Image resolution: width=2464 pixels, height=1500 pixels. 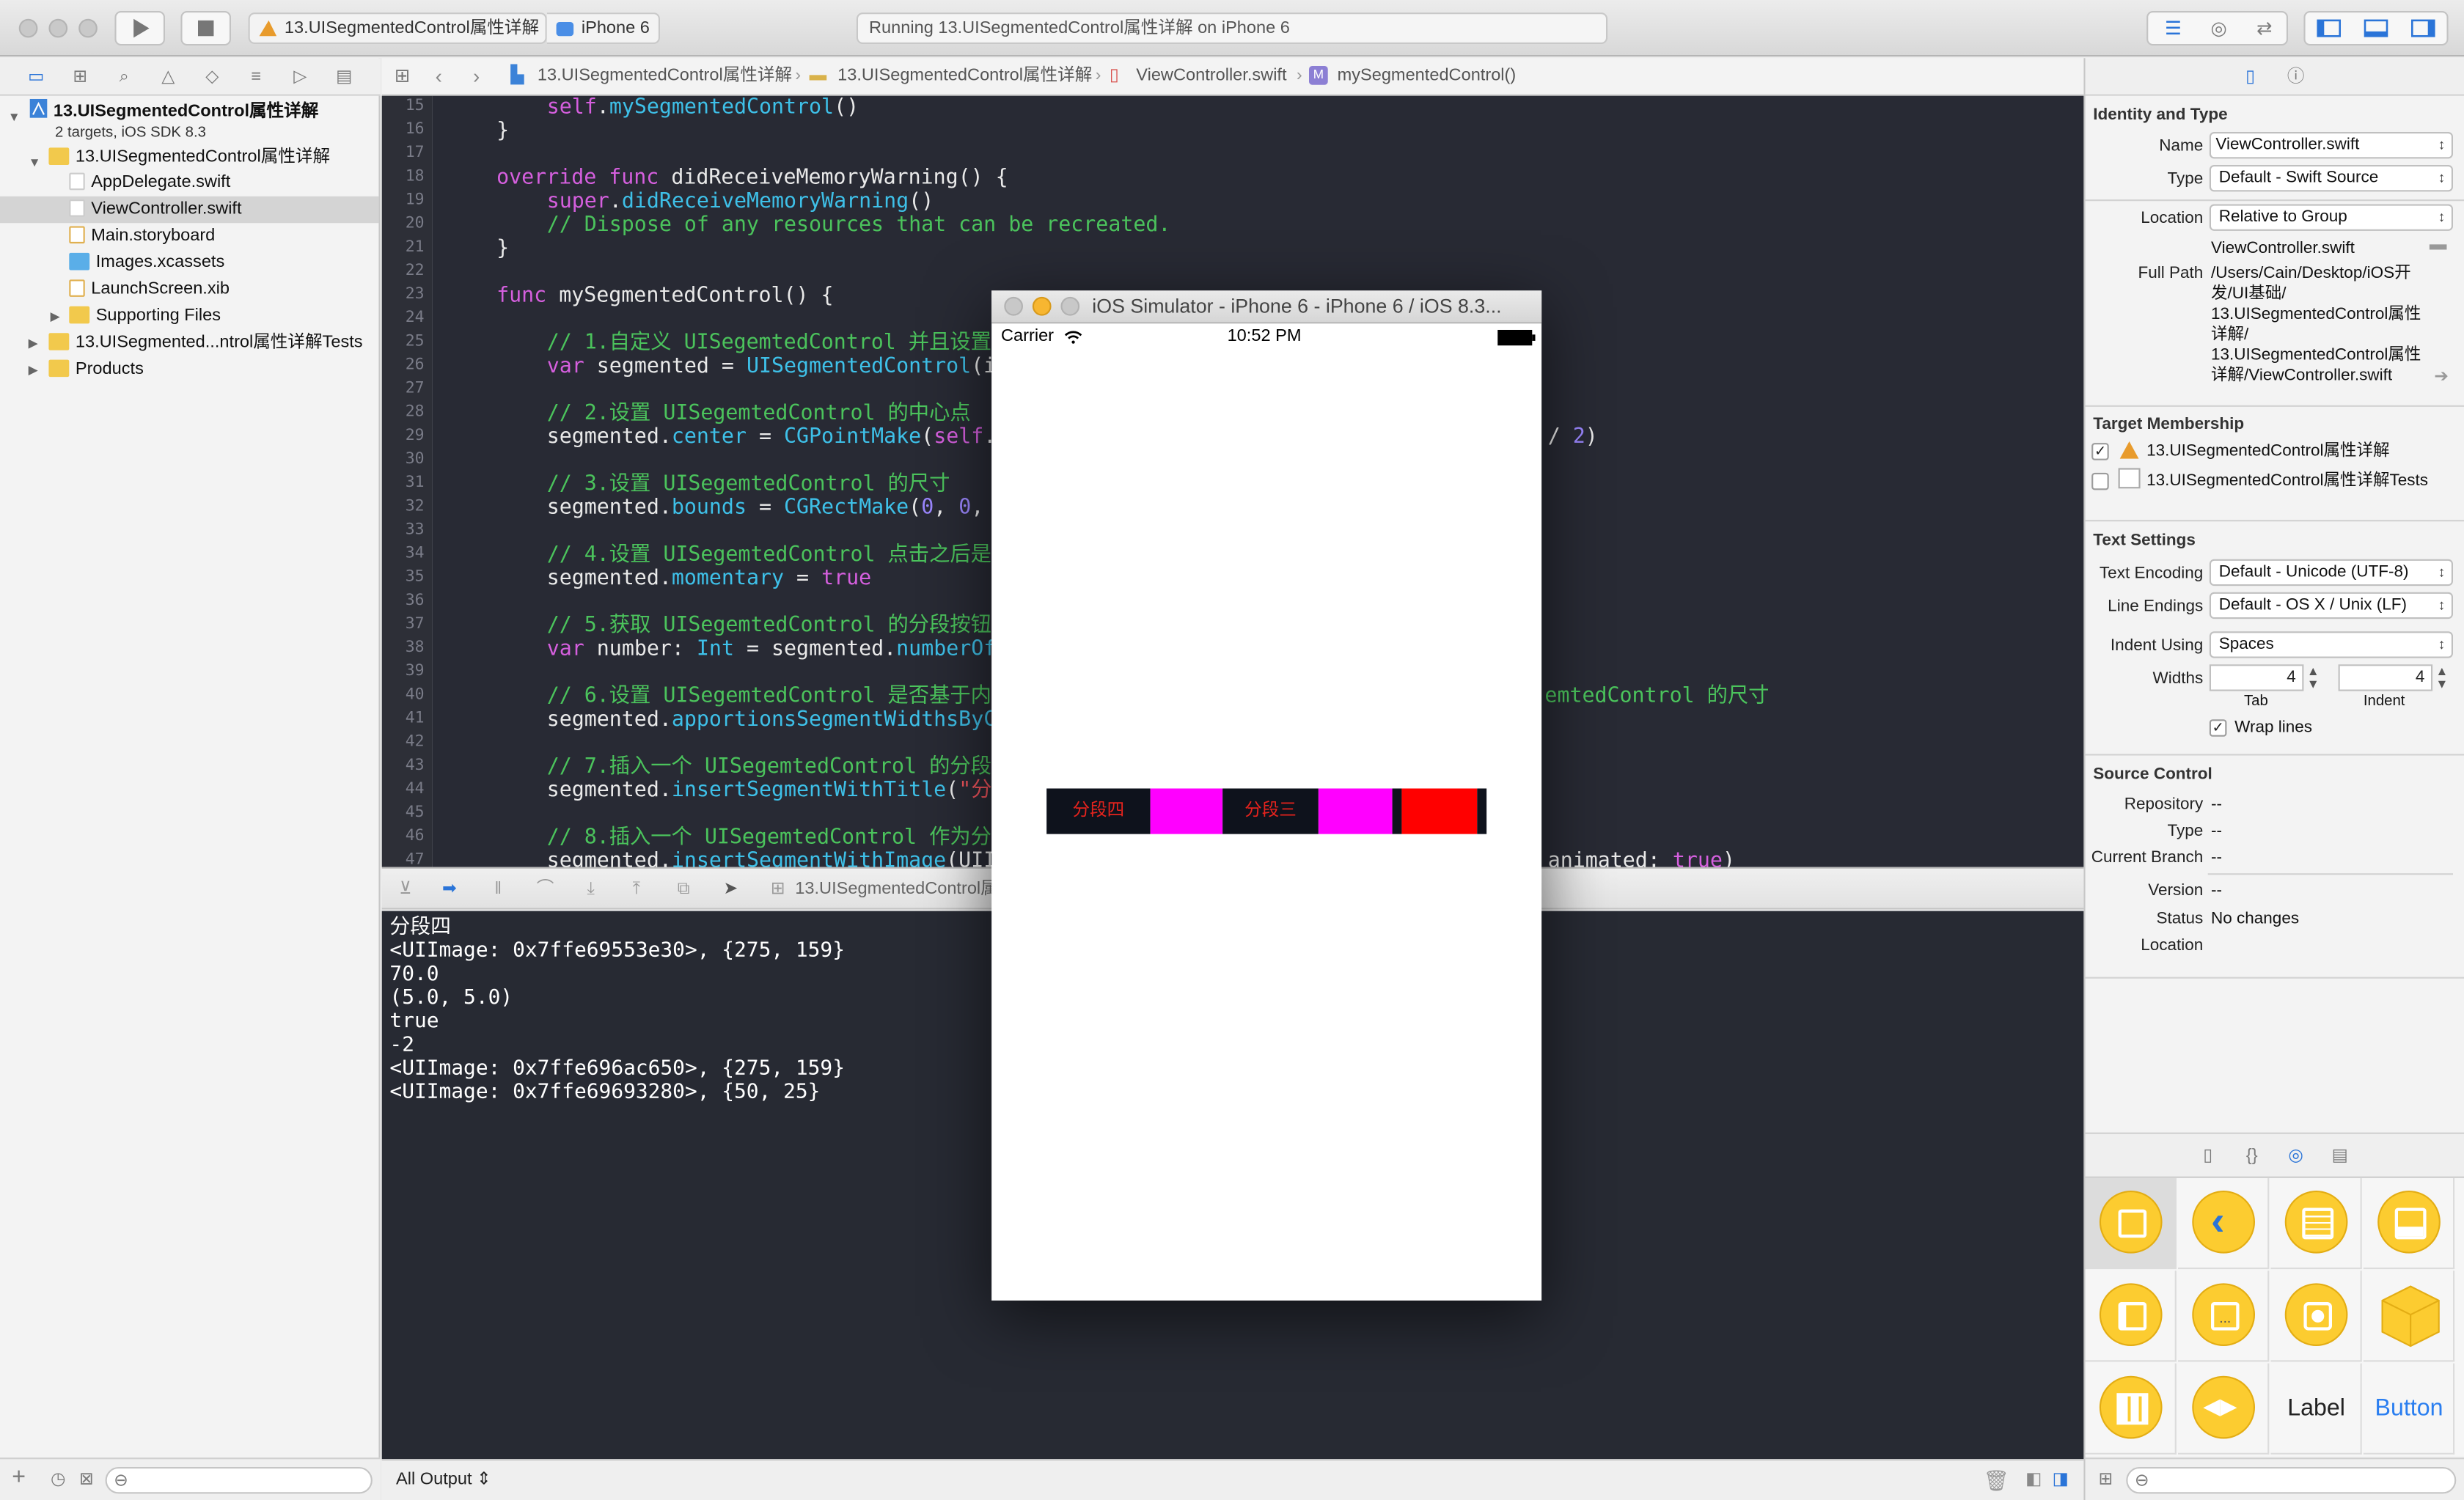 What do you see at coordinates (2316, 1223) in the screenshot?
I see `library-item-table-view-controller` at bounding box center [2316, 1223].